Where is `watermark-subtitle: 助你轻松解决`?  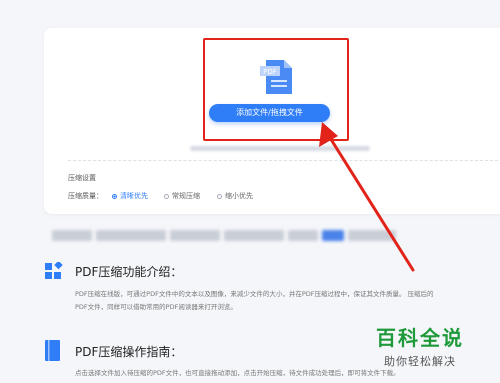
watermark-subtitle: 助你轻松解决 is located at coordinates (420, 361).